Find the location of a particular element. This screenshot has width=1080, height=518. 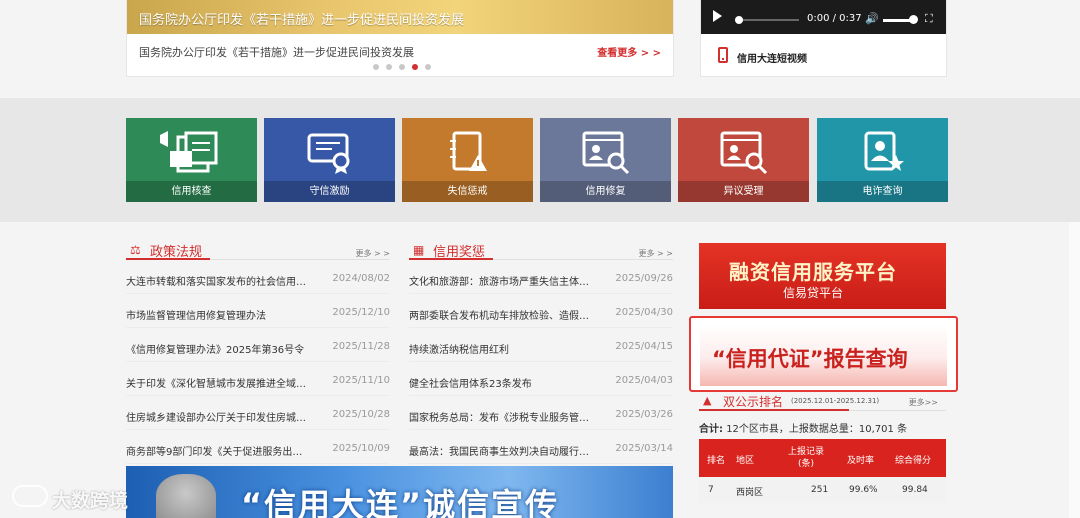

tile-label: 守信激励 is located at coordinates (329, 191).